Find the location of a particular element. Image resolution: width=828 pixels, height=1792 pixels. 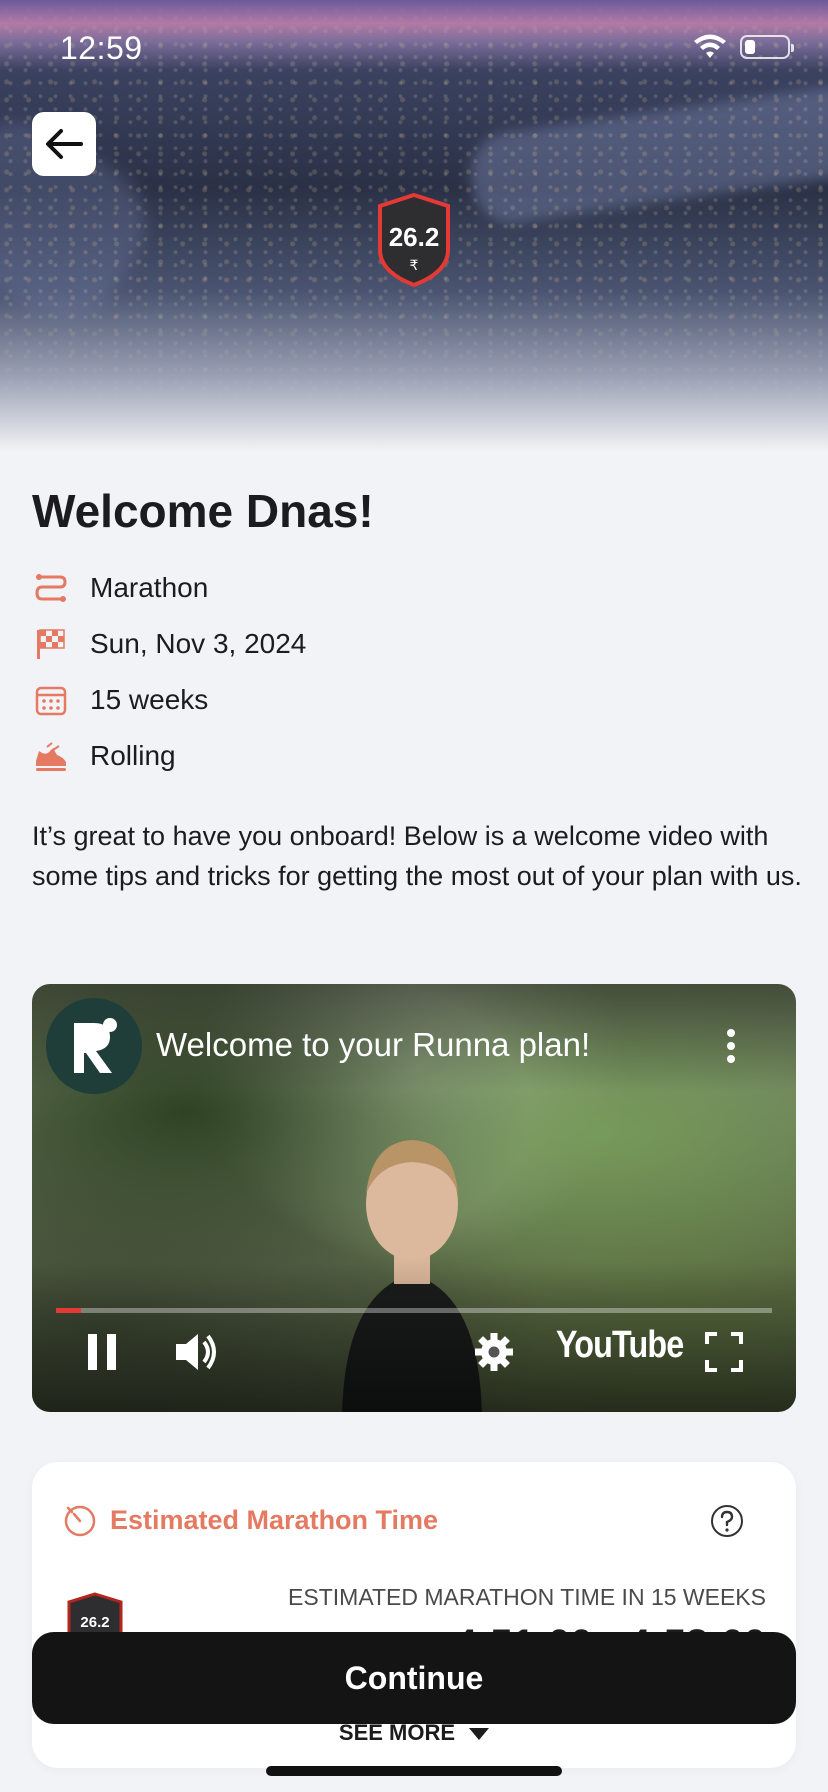

finish-flag-icon is located at coordinates (51, 644).